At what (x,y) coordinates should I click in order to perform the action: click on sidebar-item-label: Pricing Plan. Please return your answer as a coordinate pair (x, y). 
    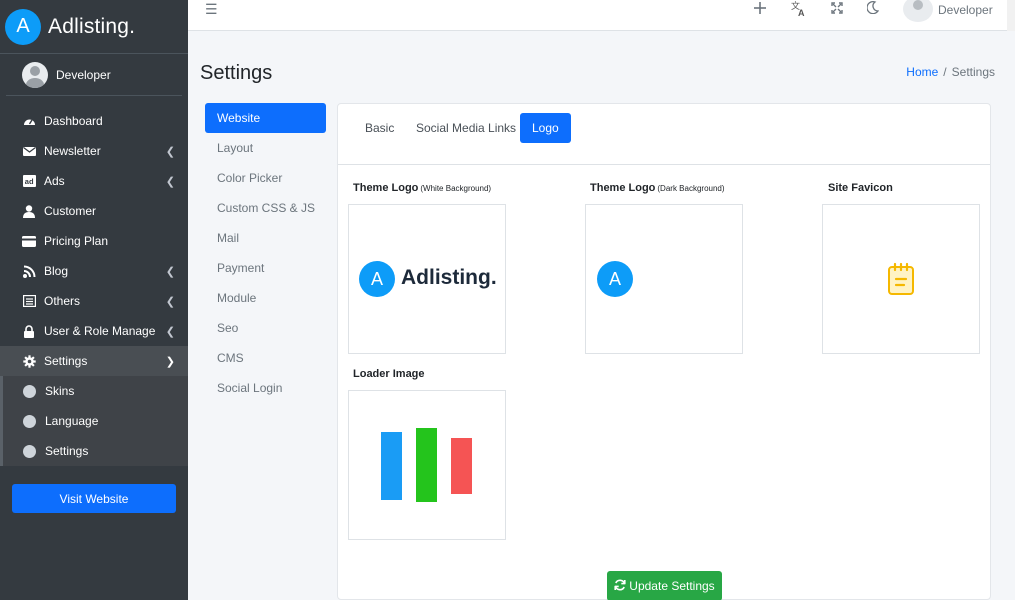
    Looking at the image, I should click on (76, 241).